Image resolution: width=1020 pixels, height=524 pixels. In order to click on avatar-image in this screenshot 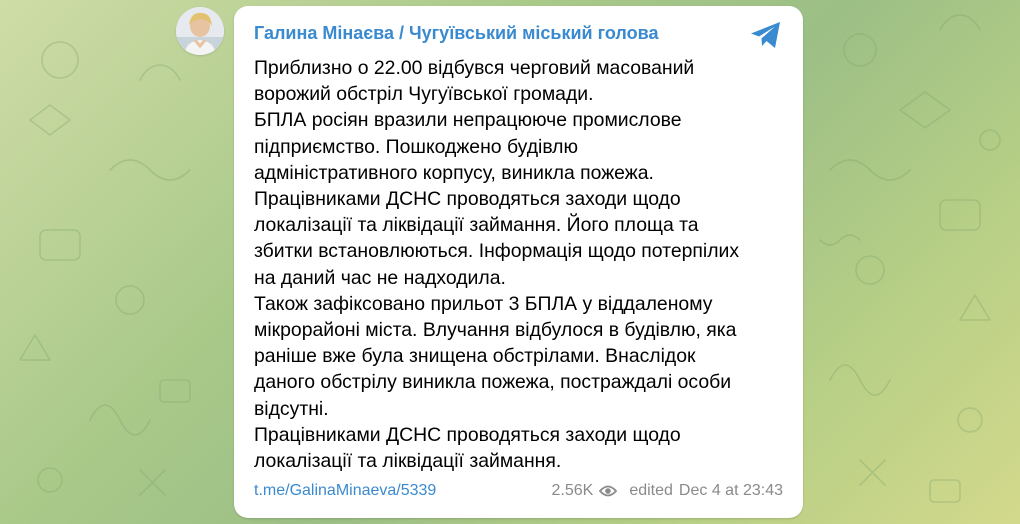, I will do `click(200, 31)`.